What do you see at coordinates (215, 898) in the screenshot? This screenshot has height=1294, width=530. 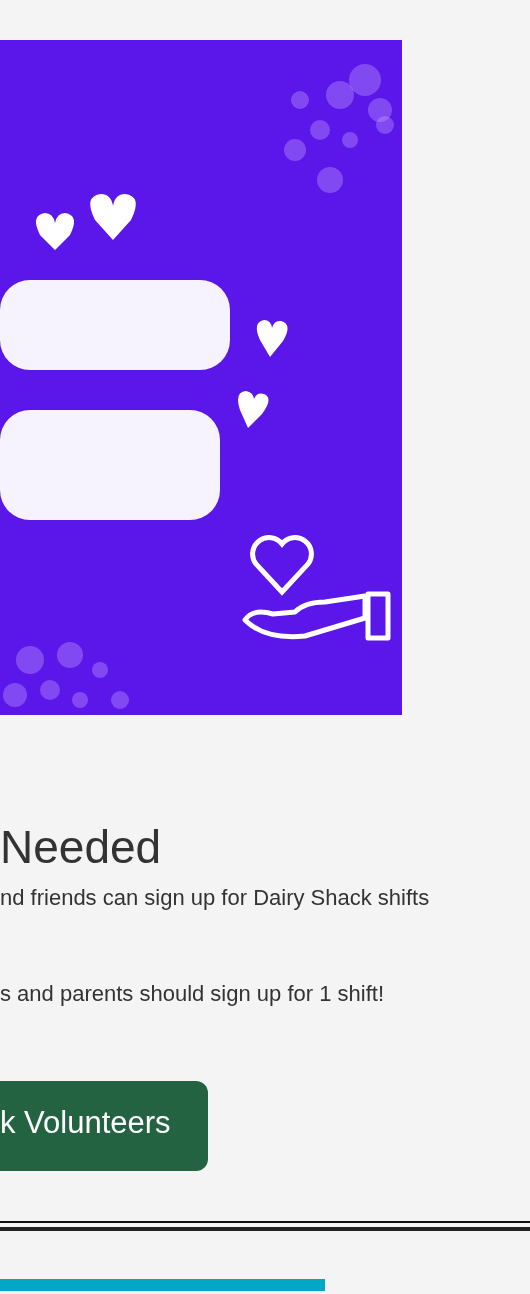 I see `paragraph: nd friends can sign up for Dairy Shack shifts` at bounding box center [215, 898].